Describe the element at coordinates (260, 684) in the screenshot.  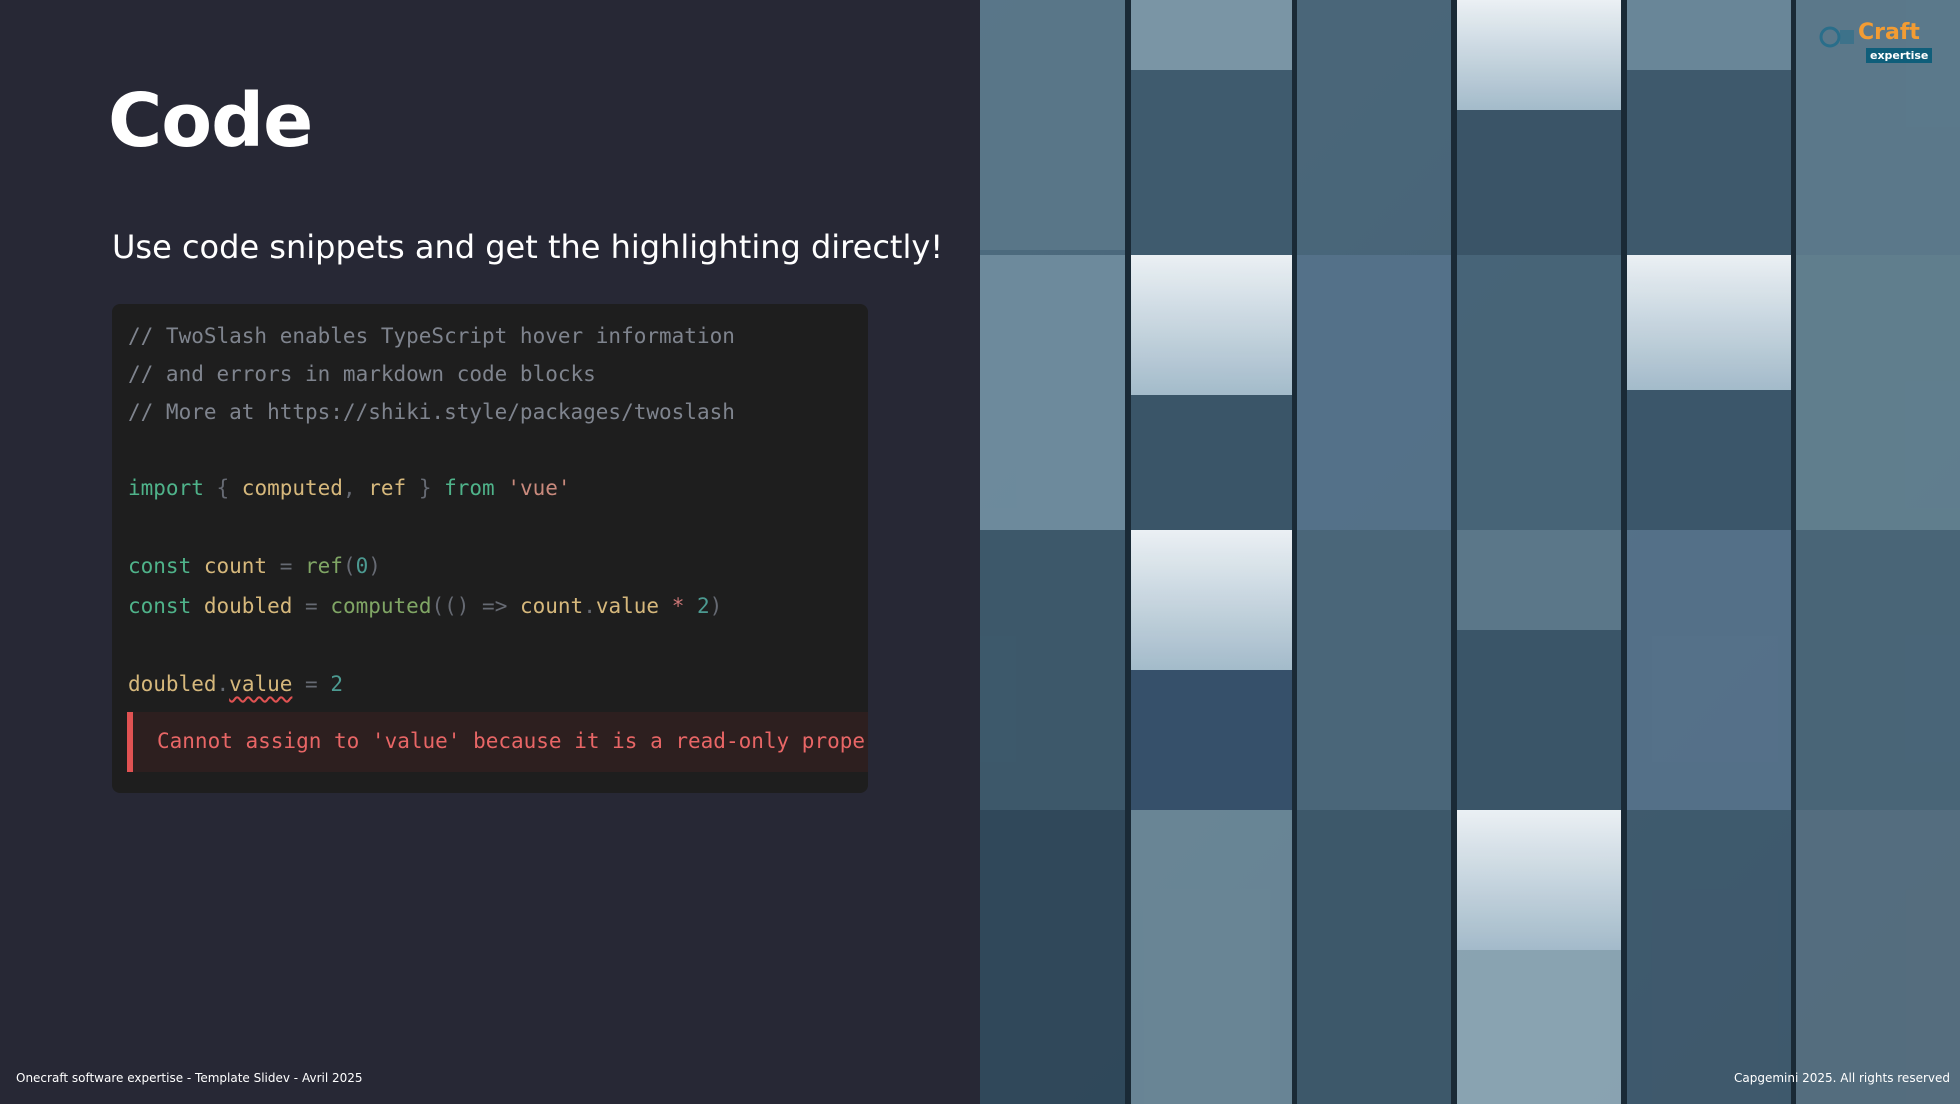
I see `value-property-error: value` at that location.